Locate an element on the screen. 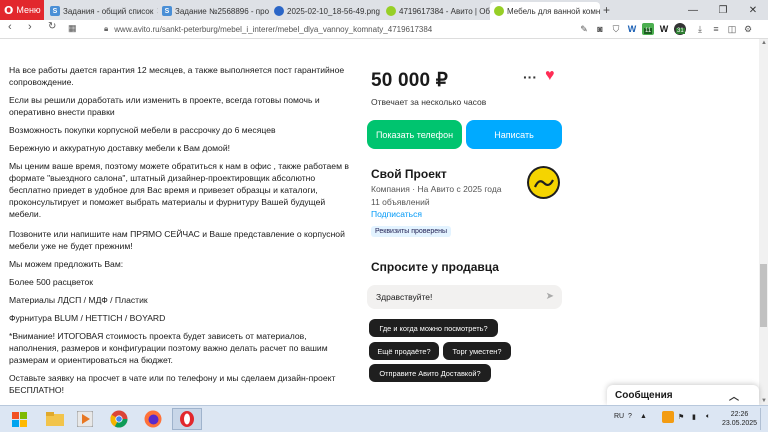 Image resolution: width=768 pixels, height=432 pixels. show-phone-button: Показать телефон is located at coordinates (414, 134).